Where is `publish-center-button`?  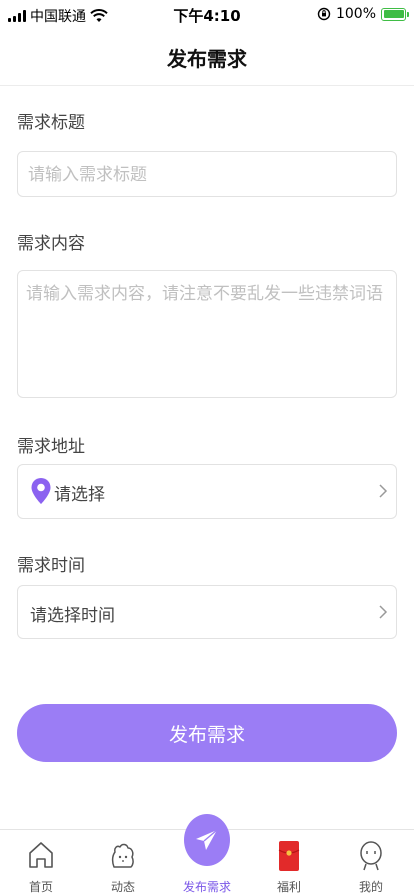
publish-center-button is located at coordinates (207, 840).